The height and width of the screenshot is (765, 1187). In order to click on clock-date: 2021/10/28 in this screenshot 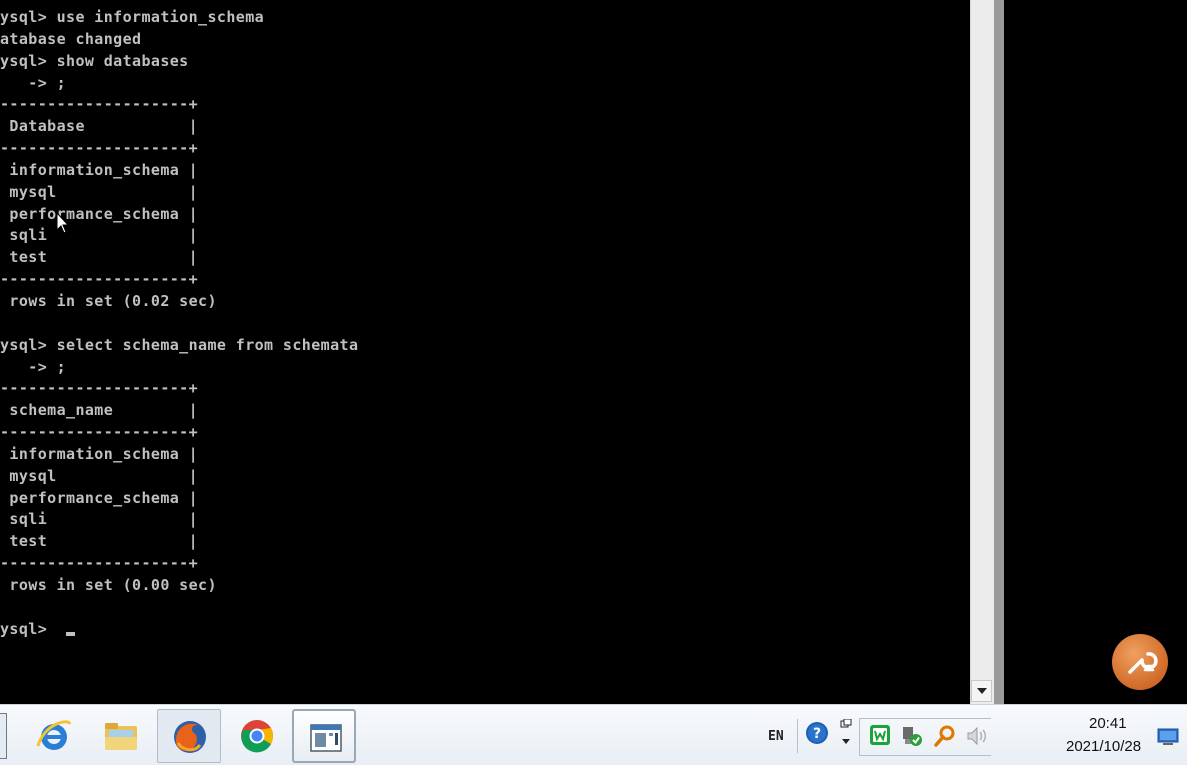, I will do `click(1103, 746)`.